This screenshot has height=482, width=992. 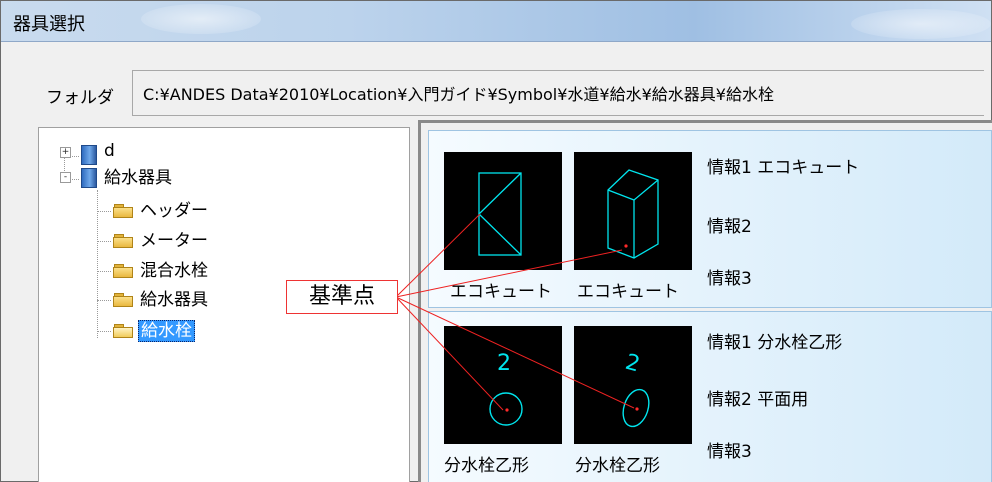 I want to click on base-point-callout: 基準点, so click(x=342, y=297).